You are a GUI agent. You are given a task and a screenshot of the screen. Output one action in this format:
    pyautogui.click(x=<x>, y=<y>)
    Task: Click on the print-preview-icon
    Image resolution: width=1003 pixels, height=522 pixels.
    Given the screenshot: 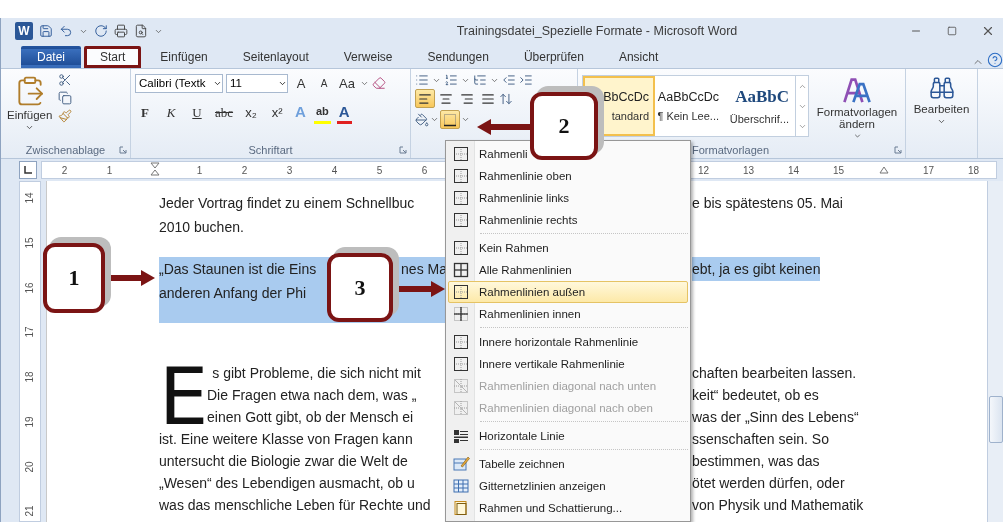 What is the action you would take?
    pyautogui.click(x=141, y=31)
    